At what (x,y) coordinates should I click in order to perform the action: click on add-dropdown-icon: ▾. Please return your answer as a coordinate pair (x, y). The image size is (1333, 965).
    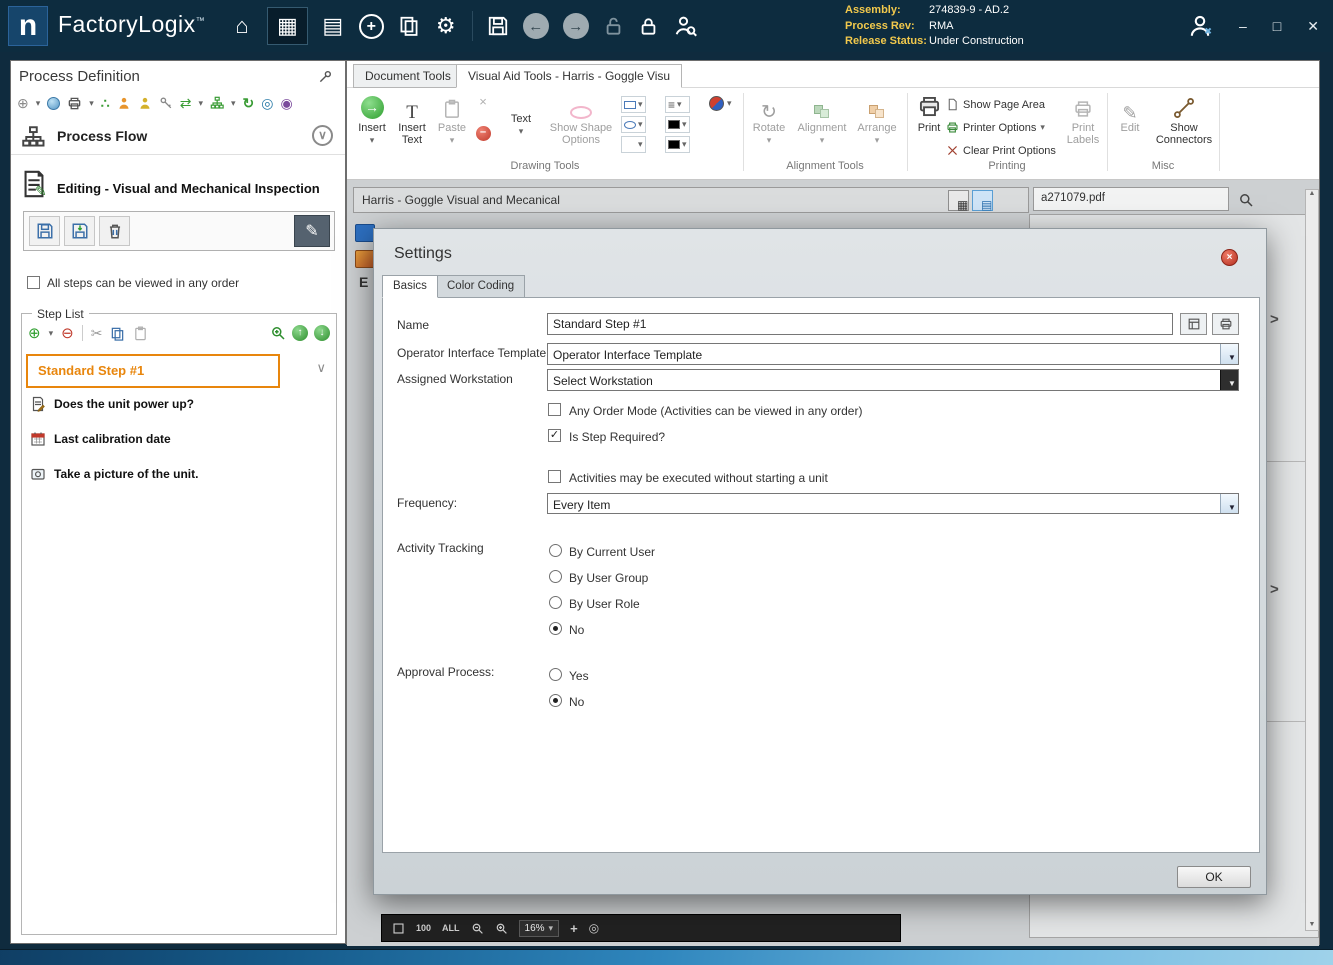
    Looking at the image, I should click on (38, 103).